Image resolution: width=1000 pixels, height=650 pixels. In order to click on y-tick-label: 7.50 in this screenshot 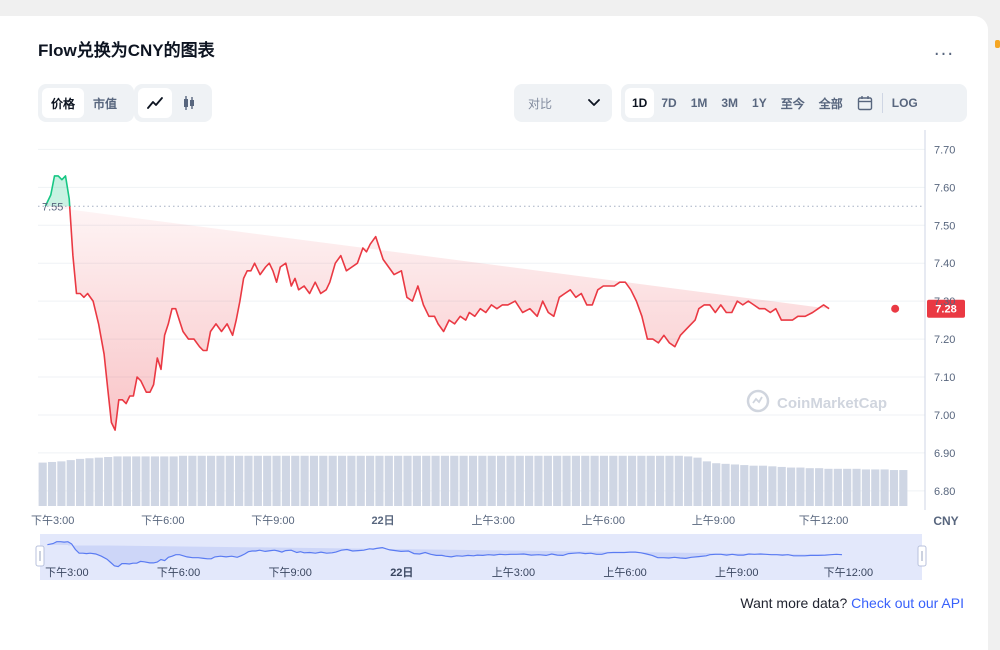, I will do `click(944, 226)`.